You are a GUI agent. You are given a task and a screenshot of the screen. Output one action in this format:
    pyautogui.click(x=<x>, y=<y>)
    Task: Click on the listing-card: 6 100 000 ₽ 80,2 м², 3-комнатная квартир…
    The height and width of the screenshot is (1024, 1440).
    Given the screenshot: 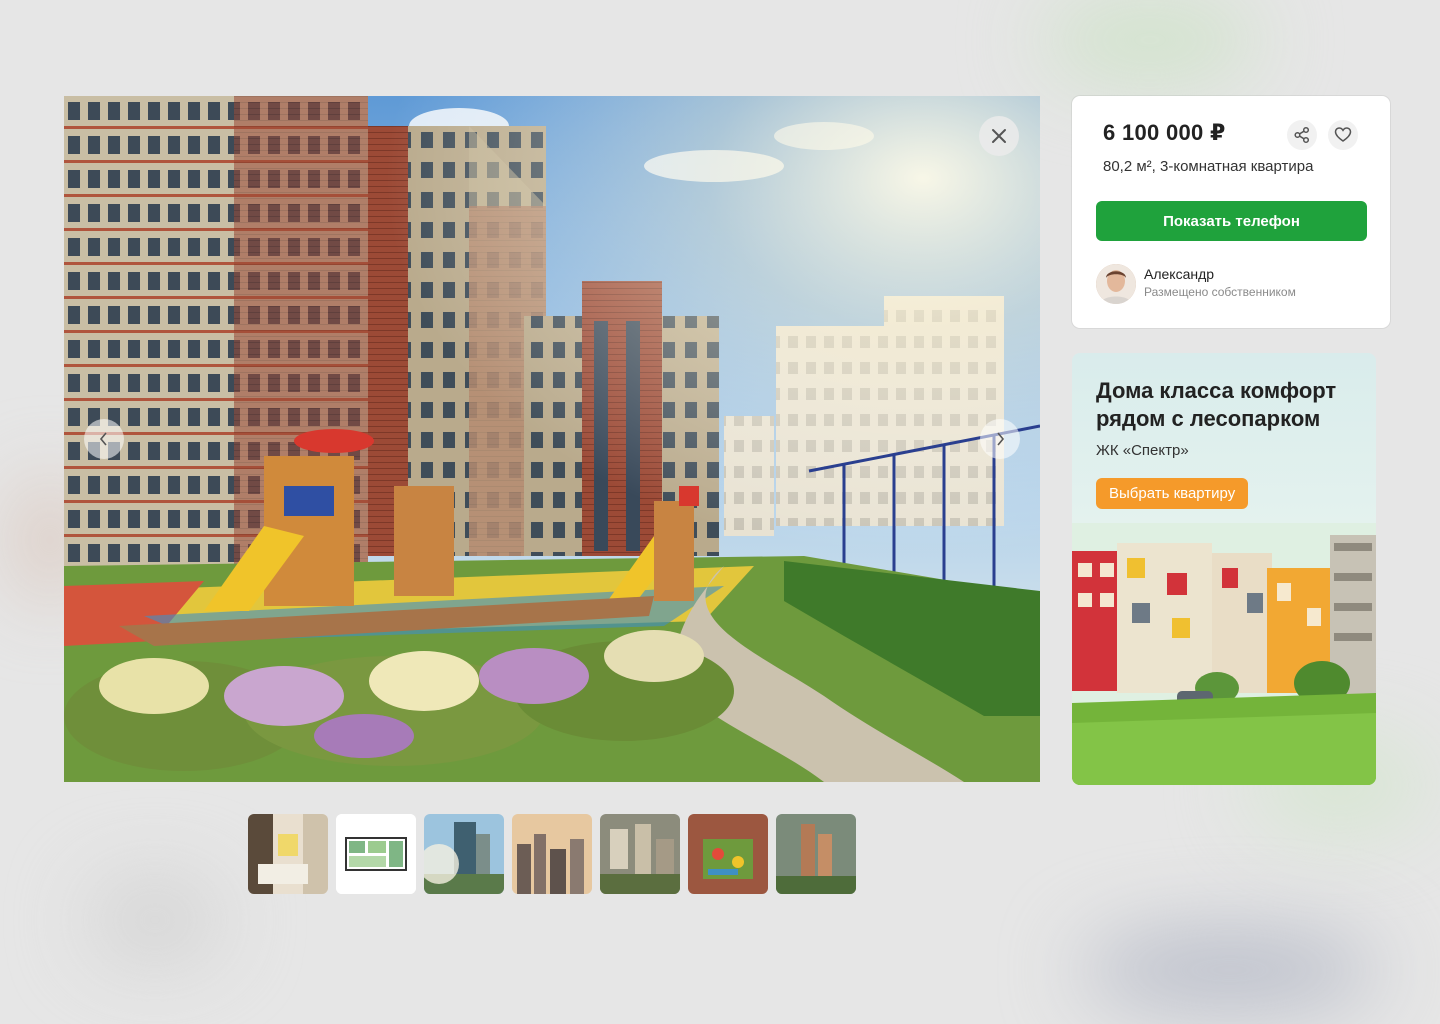 What is the action you would take?
    pyautogui.click(x=1231, y=212)
    